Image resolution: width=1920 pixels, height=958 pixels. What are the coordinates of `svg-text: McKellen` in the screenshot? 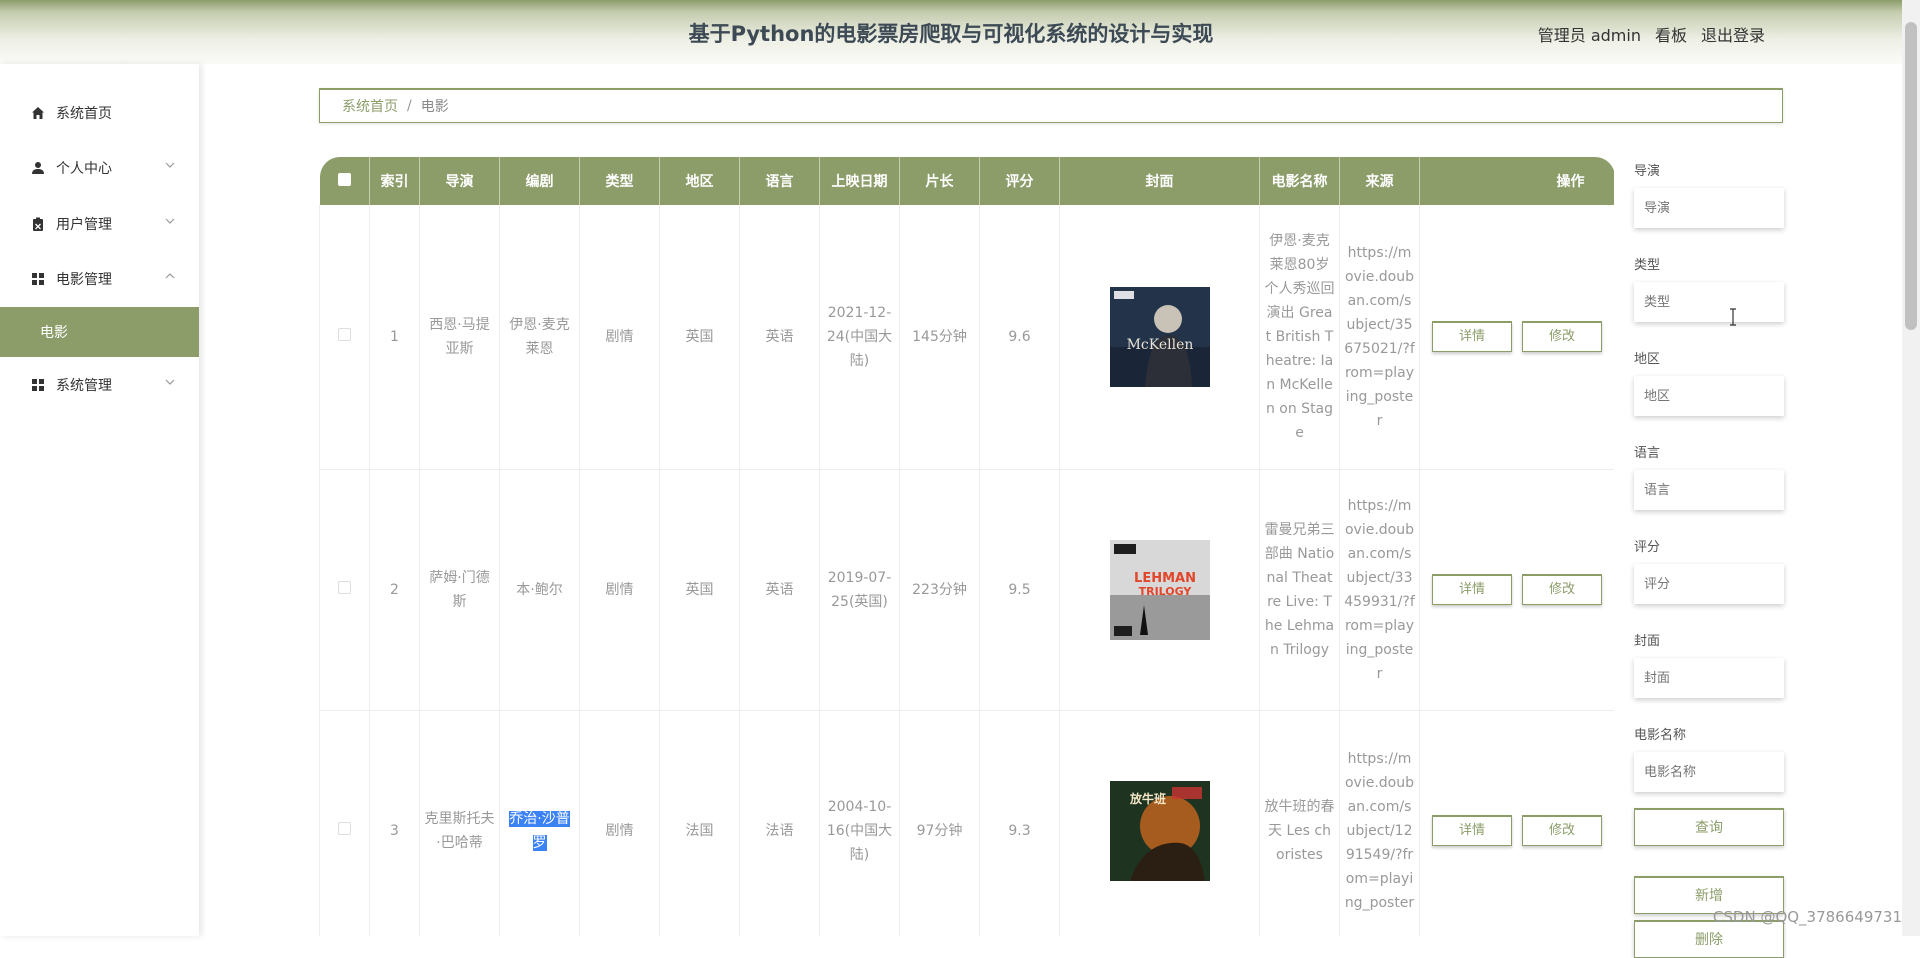 It's located at (1159, 345).